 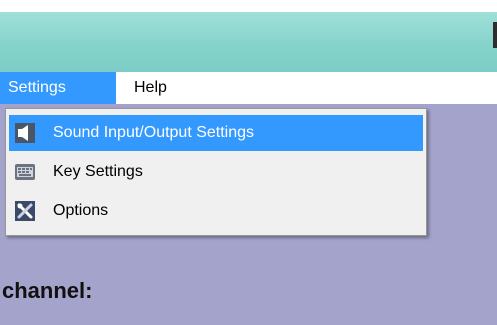 I want to click on menu-item-sound-io-settings: Sound Input/Output Settings, so click(x=216, y=133).